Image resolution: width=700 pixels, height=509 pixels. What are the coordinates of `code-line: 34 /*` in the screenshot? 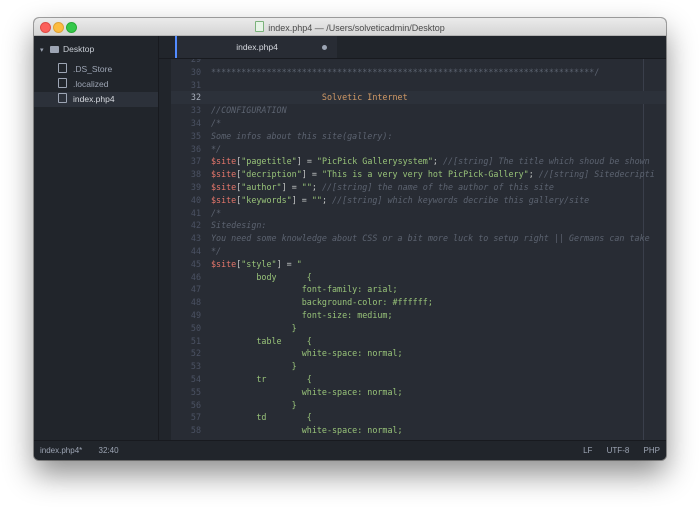 It's located at (418, 123).